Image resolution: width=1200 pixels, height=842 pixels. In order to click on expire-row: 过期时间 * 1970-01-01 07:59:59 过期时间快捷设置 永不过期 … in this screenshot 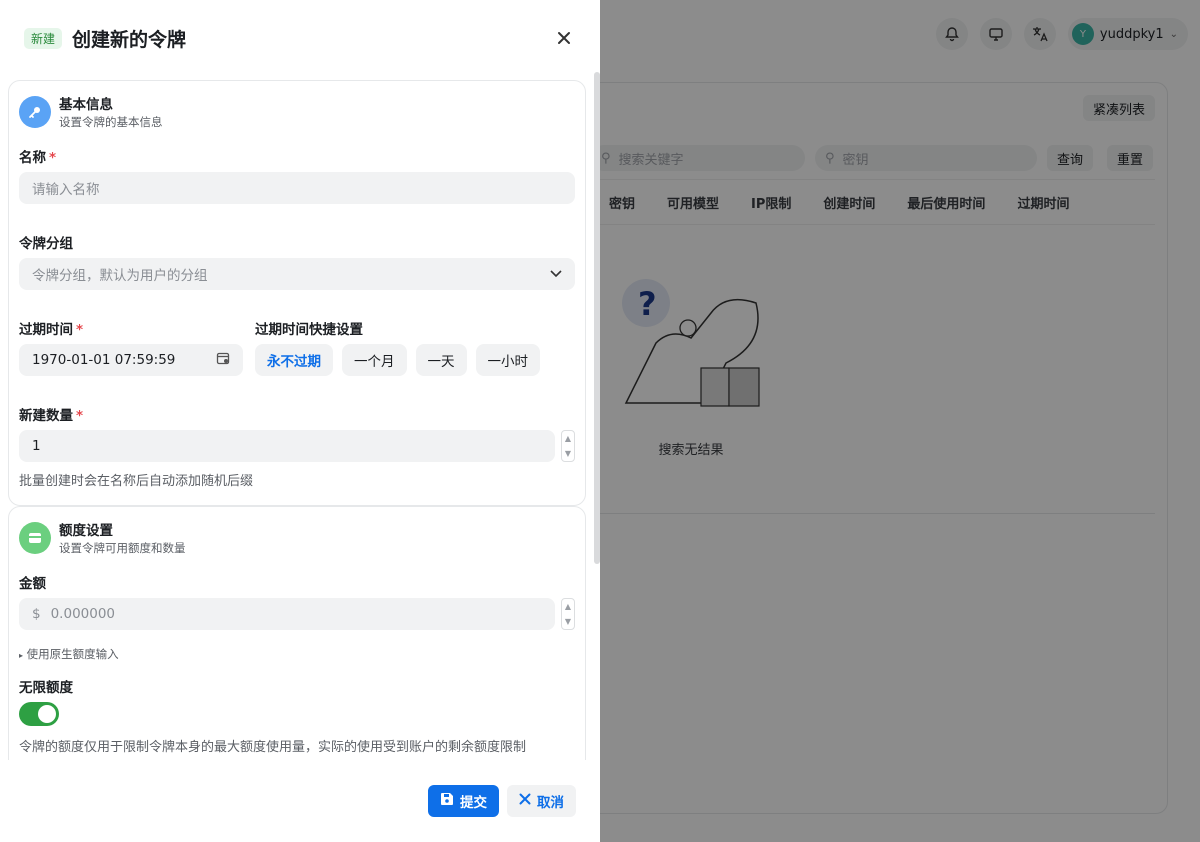, I will do `click(297, 347)`.